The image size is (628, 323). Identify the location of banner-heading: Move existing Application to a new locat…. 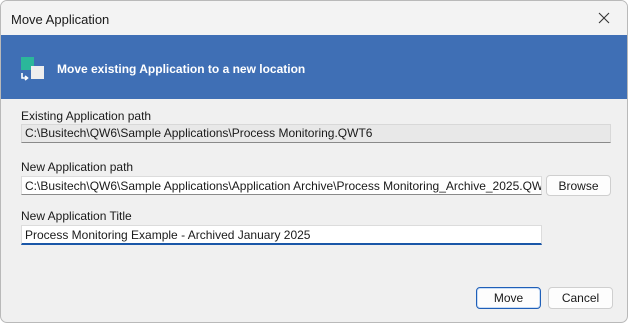
(181, 69).